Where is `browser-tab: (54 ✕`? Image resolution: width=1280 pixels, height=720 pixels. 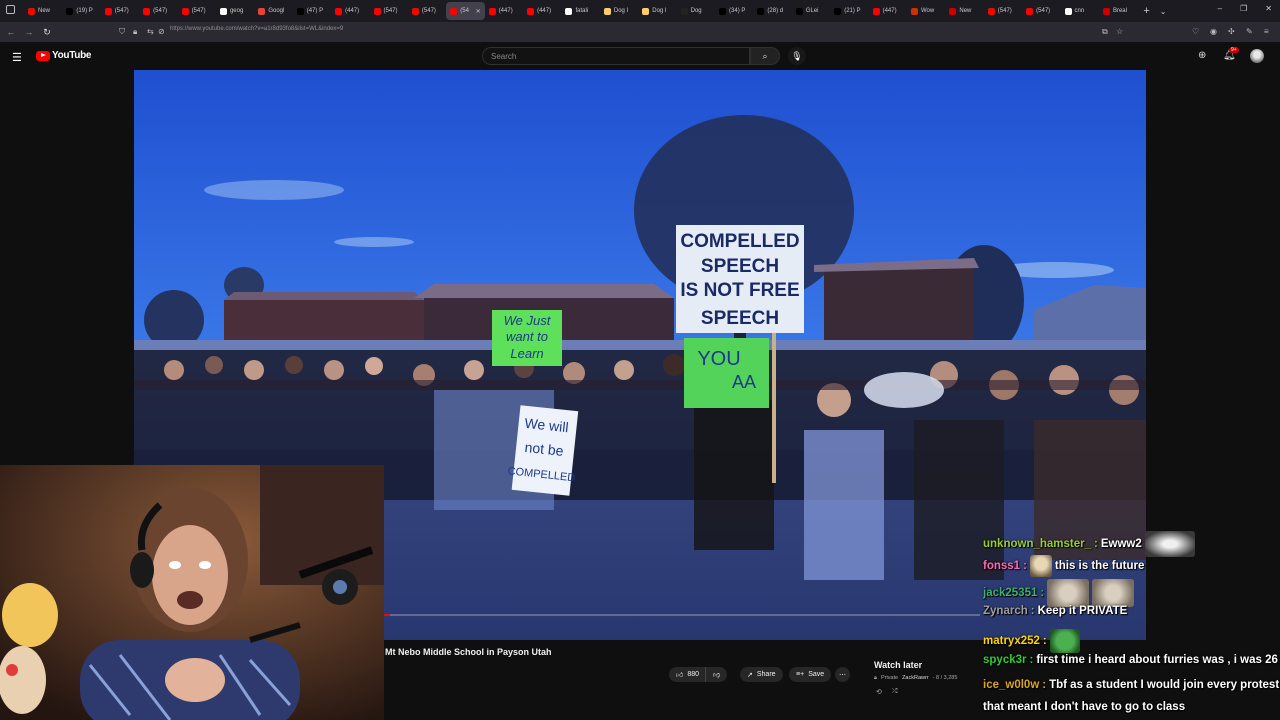 browser-tab: (54 ✕ is located at coordinates (465, 11).